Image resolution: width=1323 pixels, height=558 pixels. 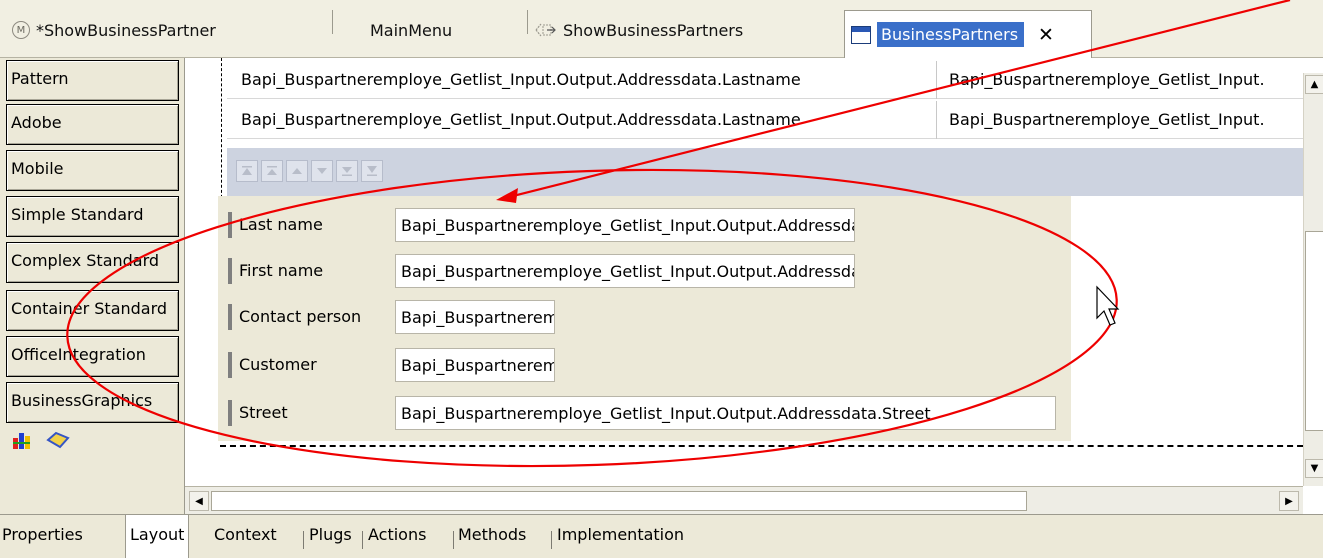 I want to click on palette-item-office-integration: OfficeIntegration, so click(x=92, y=356).